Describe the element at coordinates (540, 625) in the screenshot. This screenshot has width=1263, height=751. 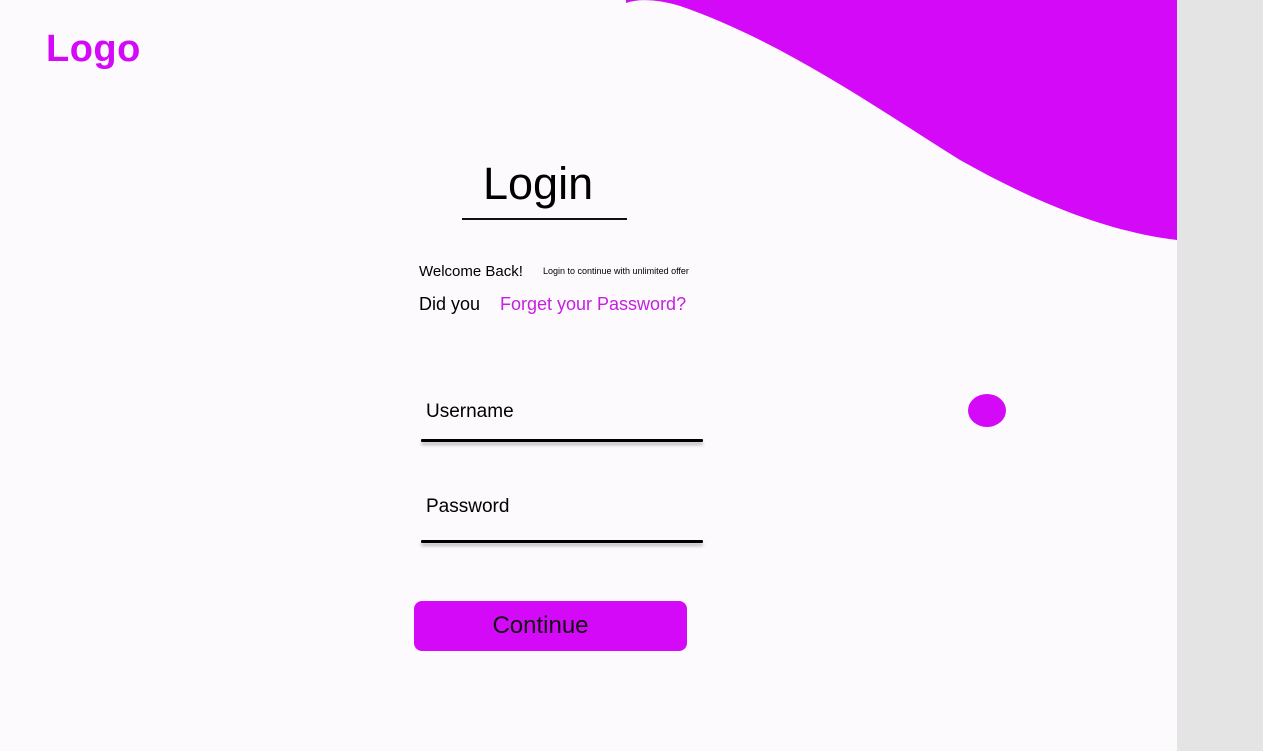
I see `continue-button-label: Continue` at that location.